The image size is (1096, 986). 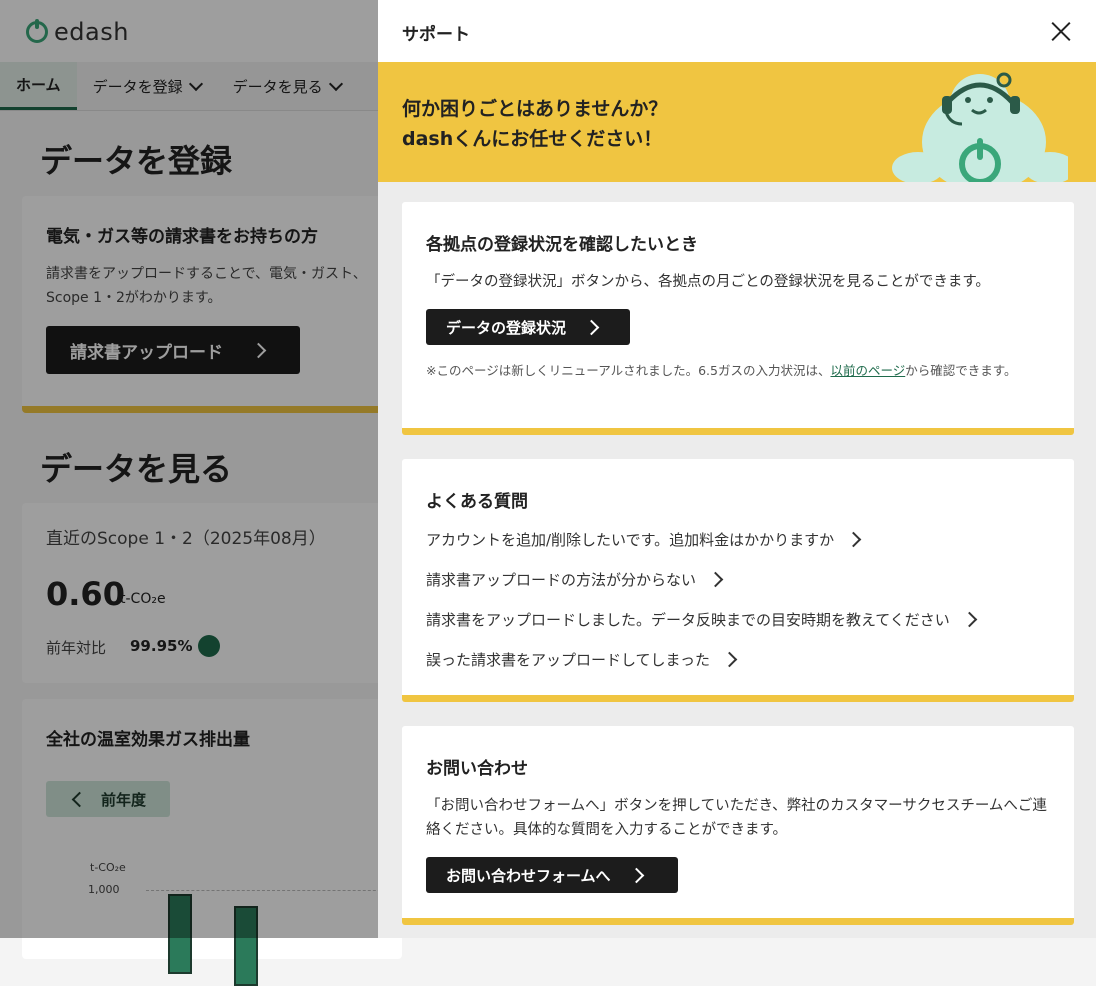 What do you see at coordinates (506, 327) in the screenshot?
I see `registration-status-label: データの登録状況` at bounding box center [506, 327].